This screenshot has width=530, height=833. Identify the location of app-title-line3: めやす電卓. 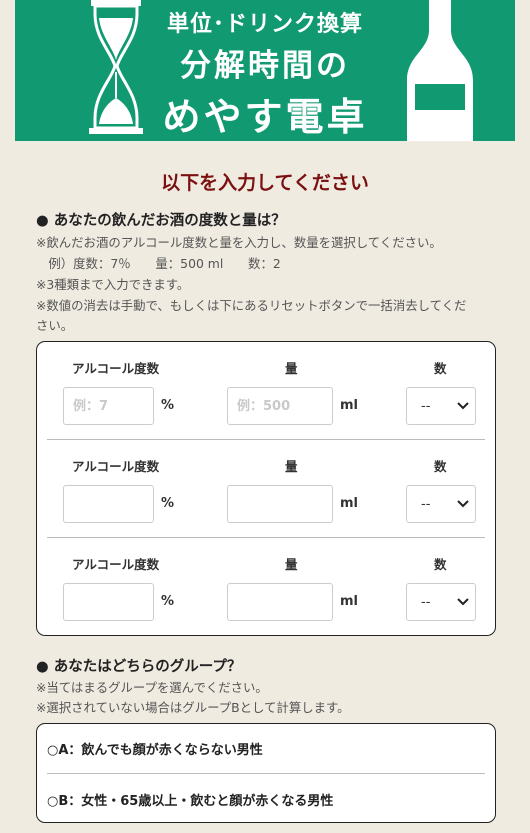
(265, 117).